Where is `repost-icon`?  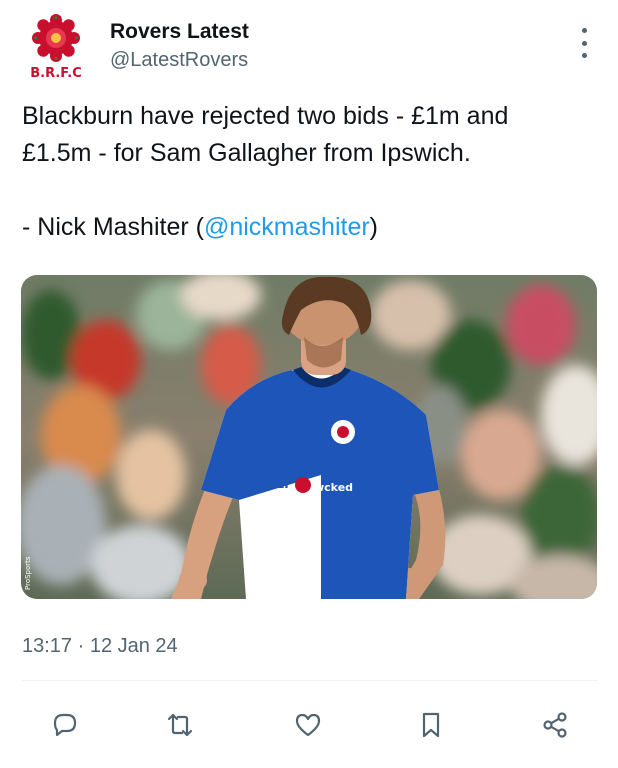 repost-icon is located at coordinates (180, 725).